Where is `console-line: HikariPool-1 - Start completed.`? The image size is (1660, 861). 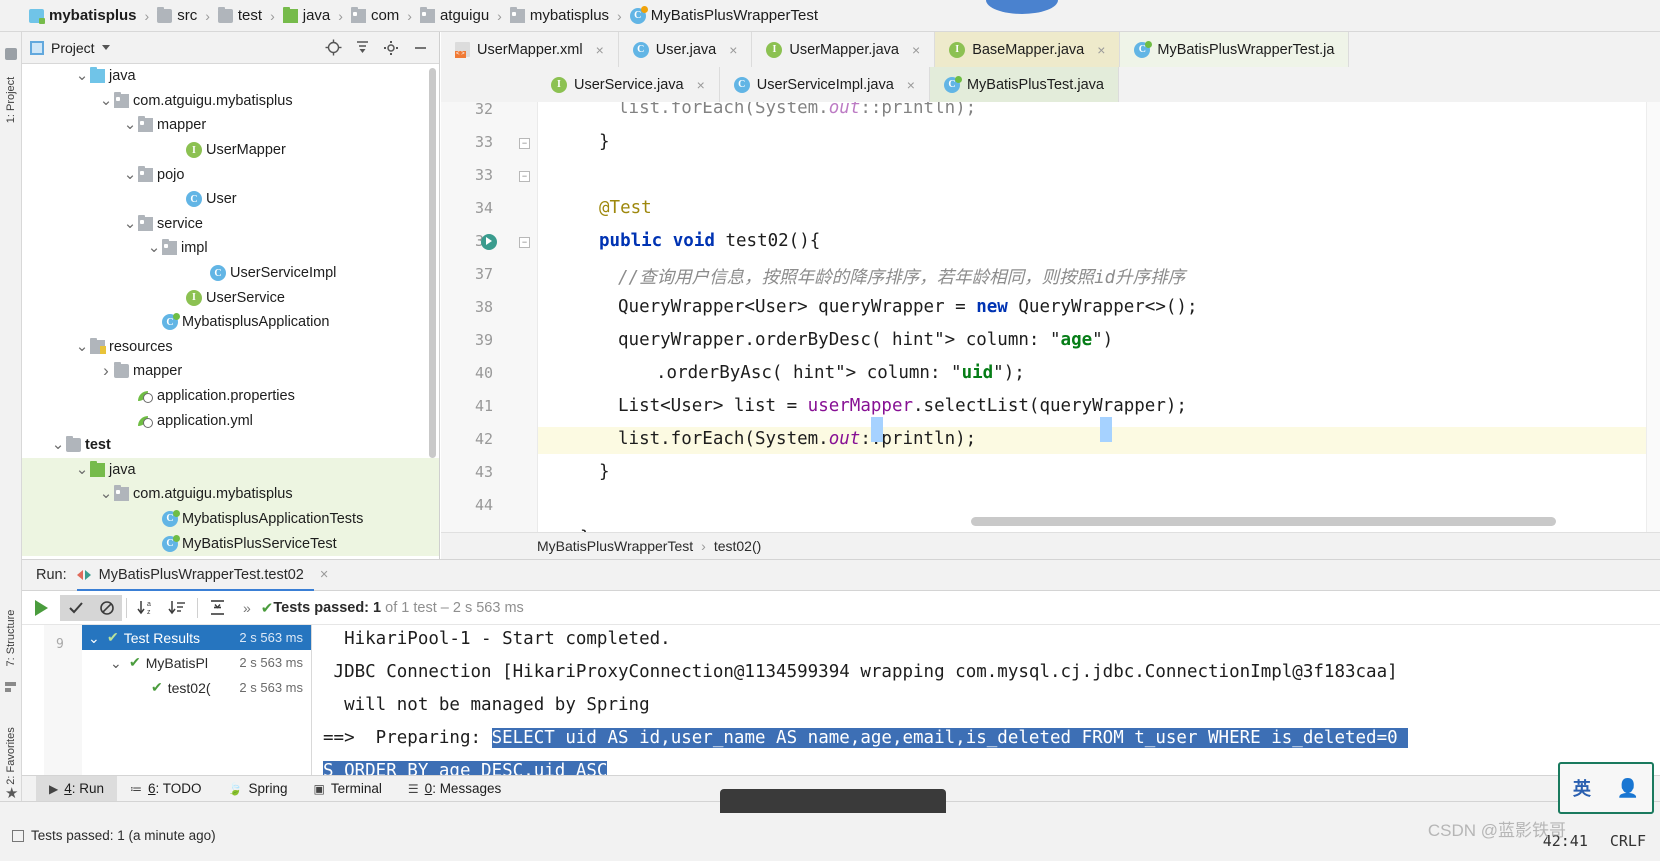 console-line: HikariPool-1 - Start completed. is located at coordinates (497, 639).